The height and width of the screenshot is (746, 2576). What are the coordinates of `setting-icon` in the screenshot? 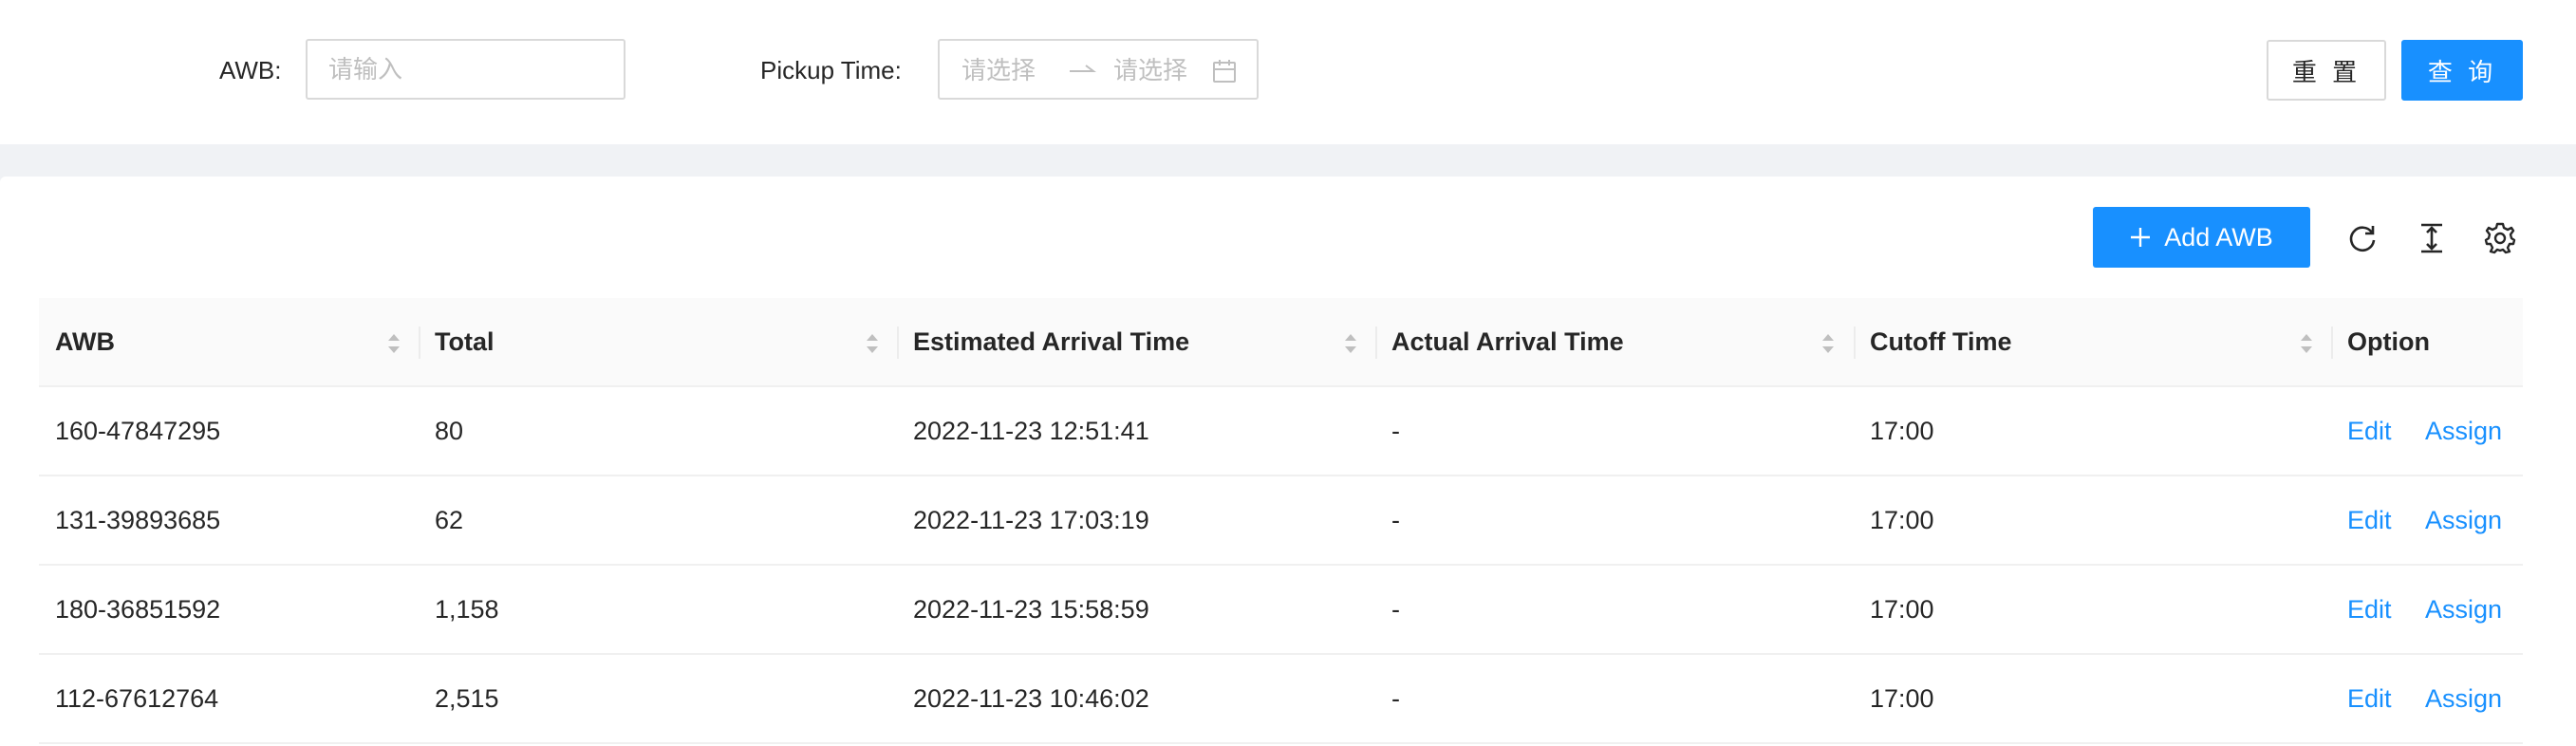 It's located at (2500, 238).